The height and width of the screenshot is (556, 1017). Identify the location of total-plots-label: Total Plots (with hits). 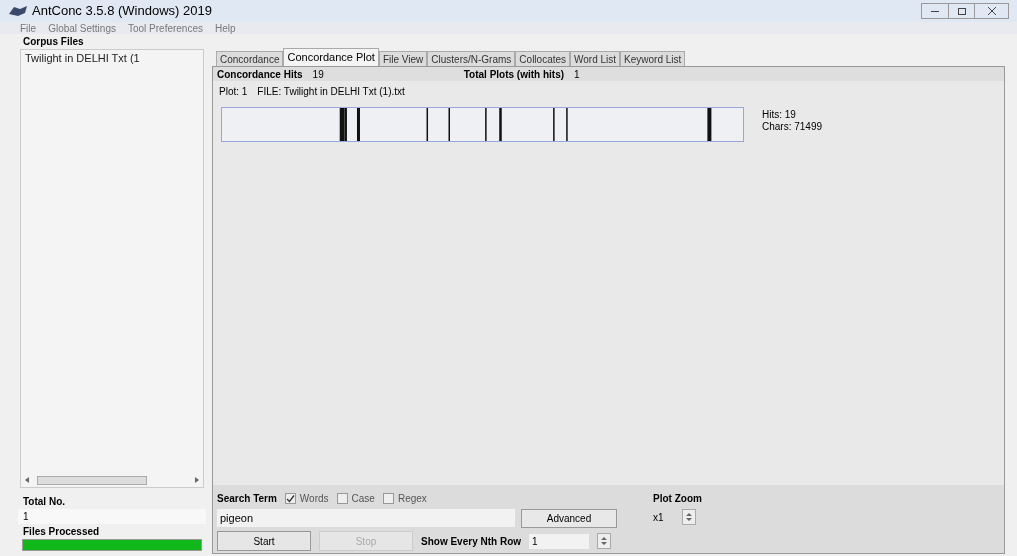
(514, 74).